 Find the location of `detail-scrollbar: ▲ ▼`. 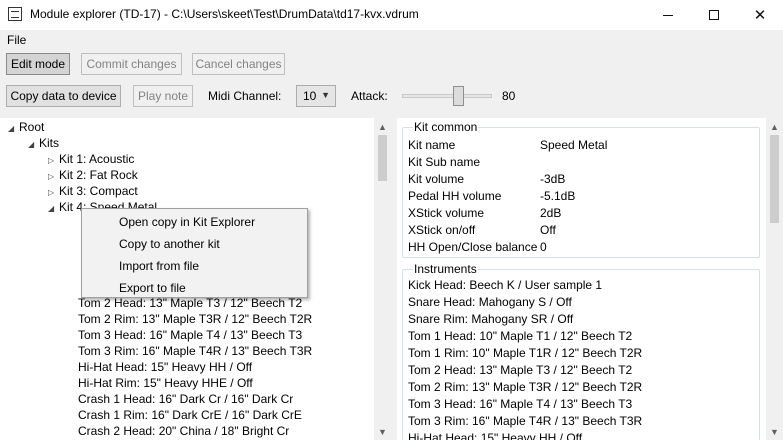

detail-scrollbar: ▲ ▼ is located at coordinates (774, 279).